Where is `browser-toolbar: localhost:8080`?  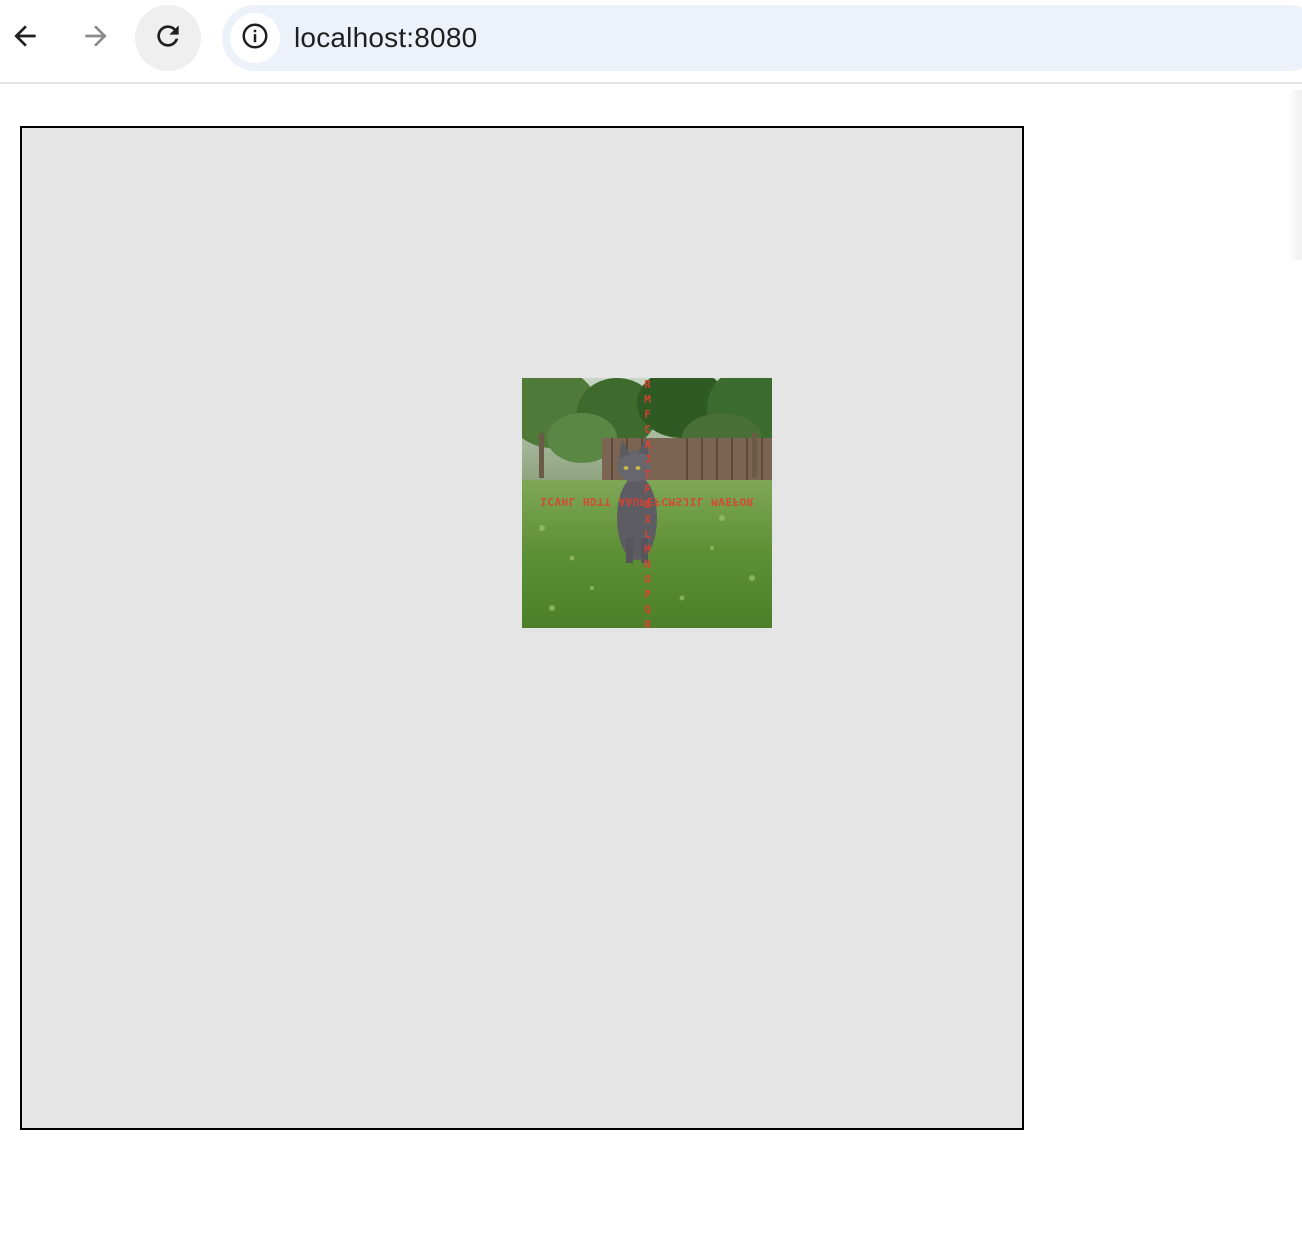
browser-toolbar: localhost:8080 is located at coordinates (651, 42).